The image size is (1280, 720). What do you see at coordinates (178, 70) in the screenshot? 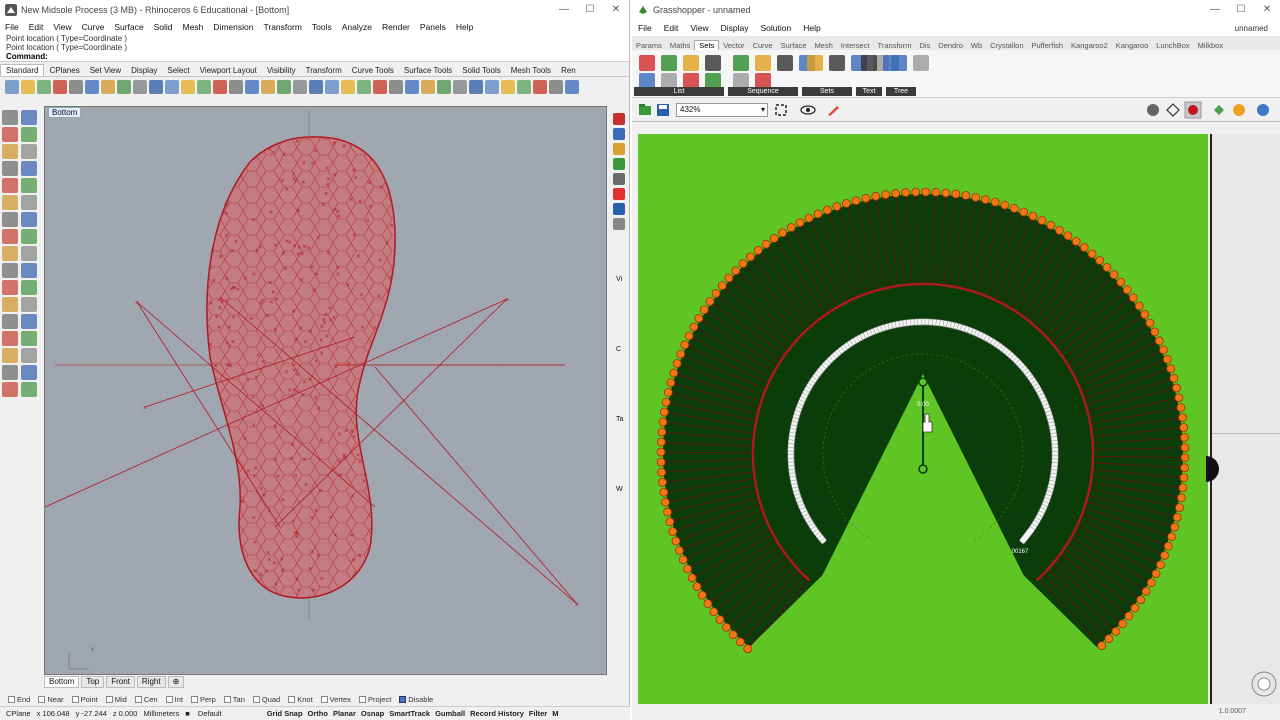
I see `toolbar-tab: Select` at bounding box center [178, 70].